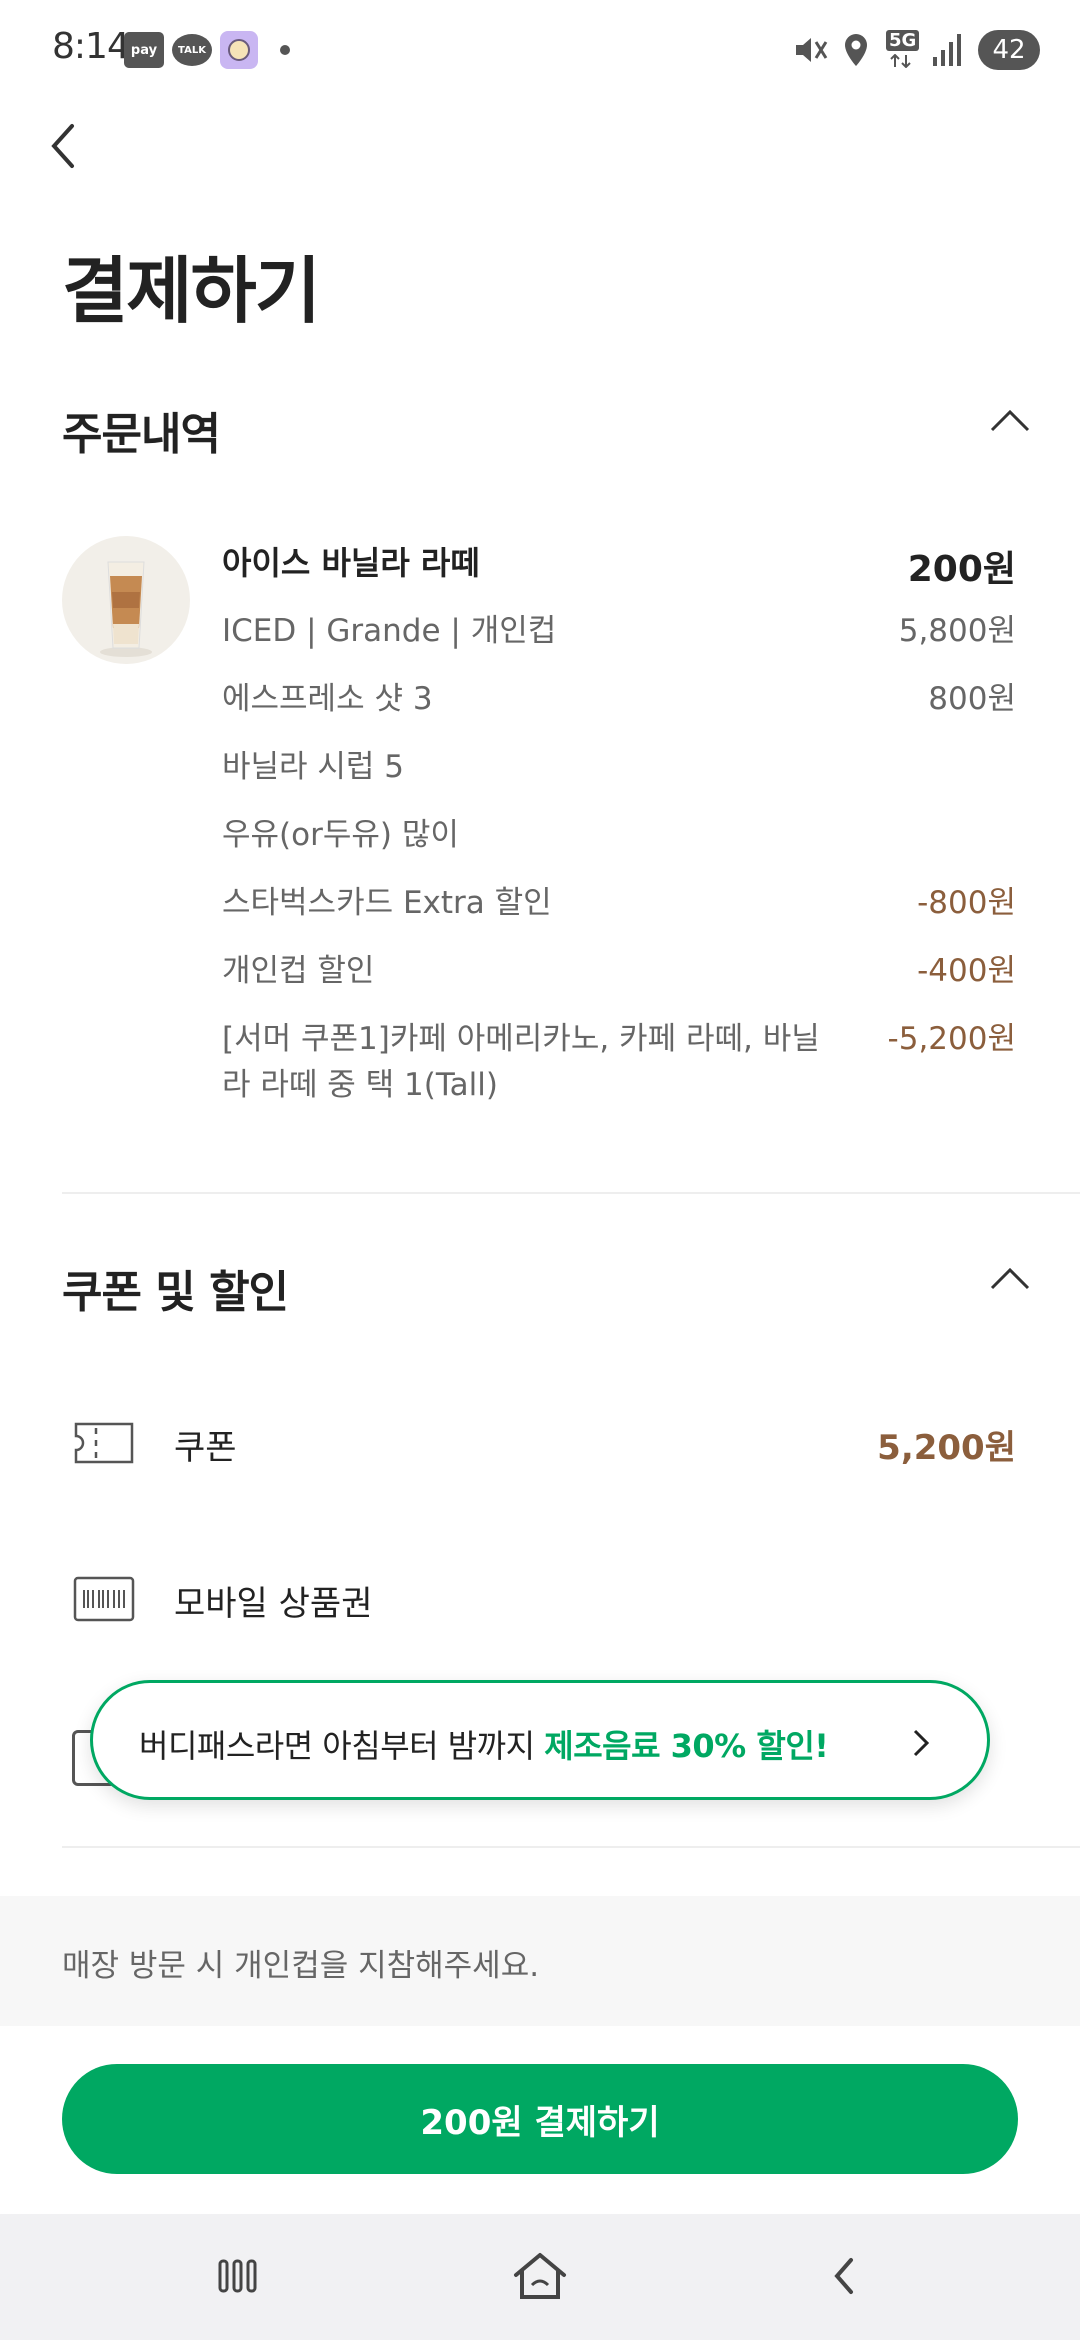  What do you see at coordinates (239, 50) in the screenshot?
I see `avatar-icon` at bounding box center [239, 50].